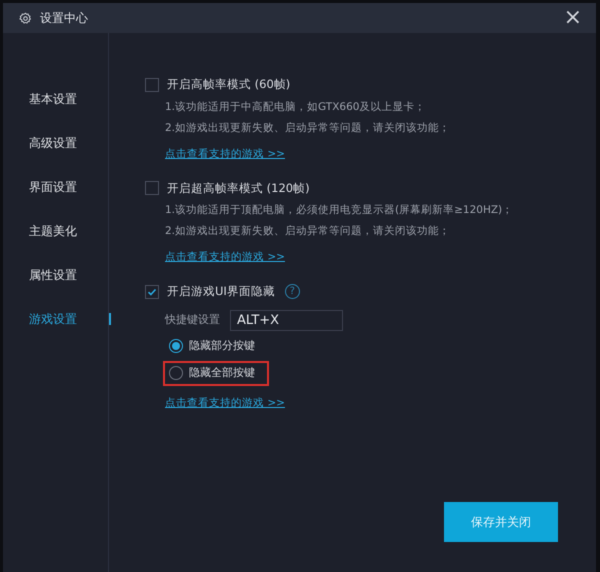 This screenshot has height=572, width=600. Describe the element at coordinates (25, 18) in the screenshot. I see `gear-icon` at that location.